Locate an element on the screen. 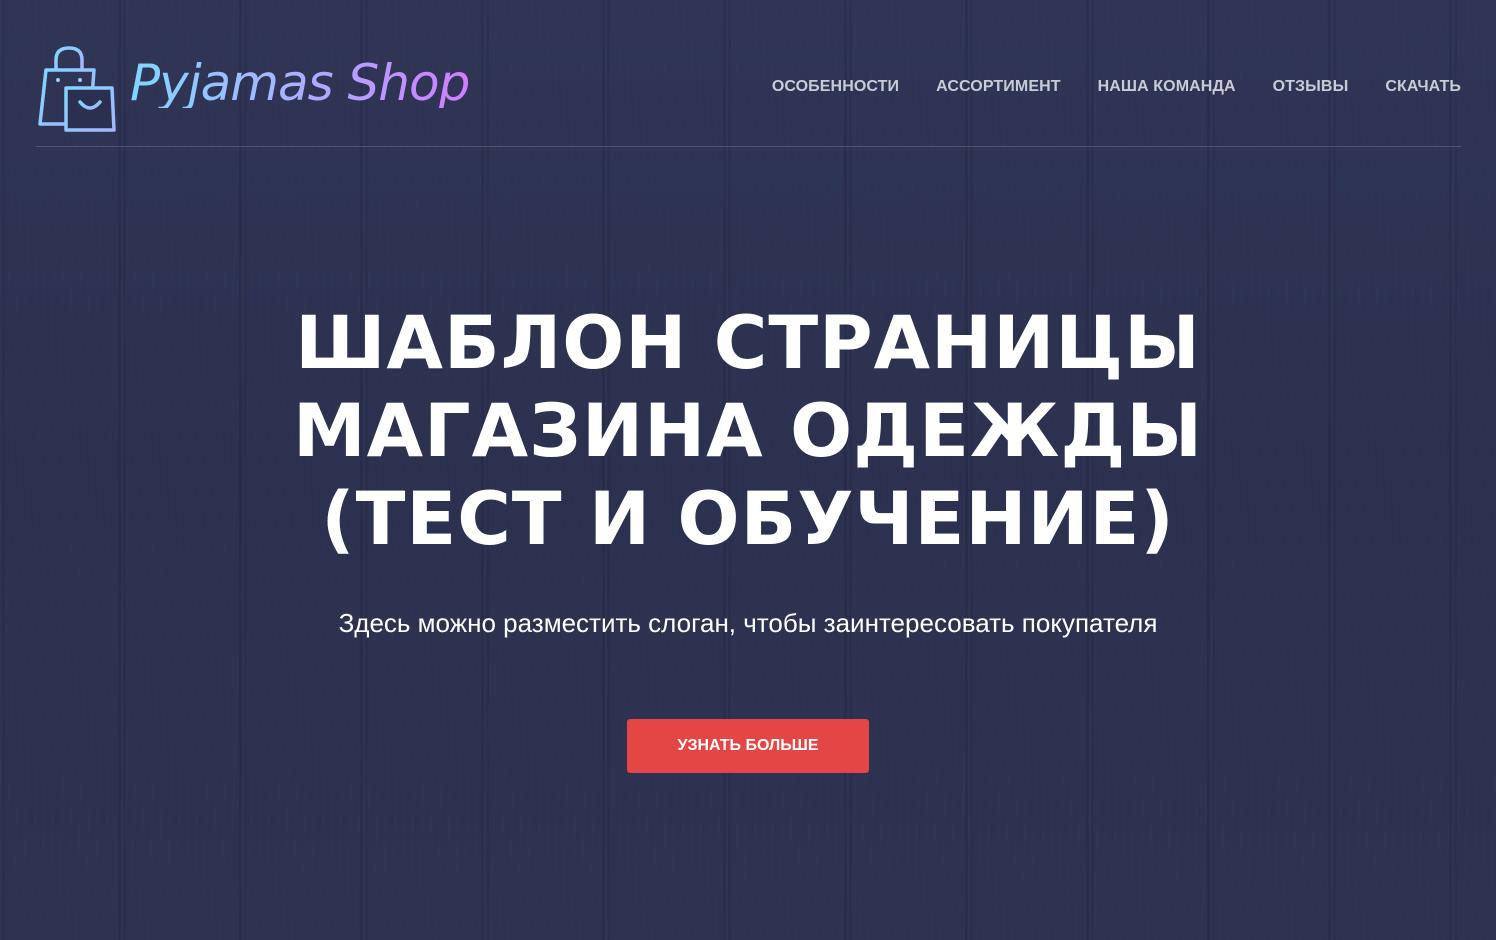  nav-item-assortment: АССОРТИМЕНТ is located at coordinates (998, 87).